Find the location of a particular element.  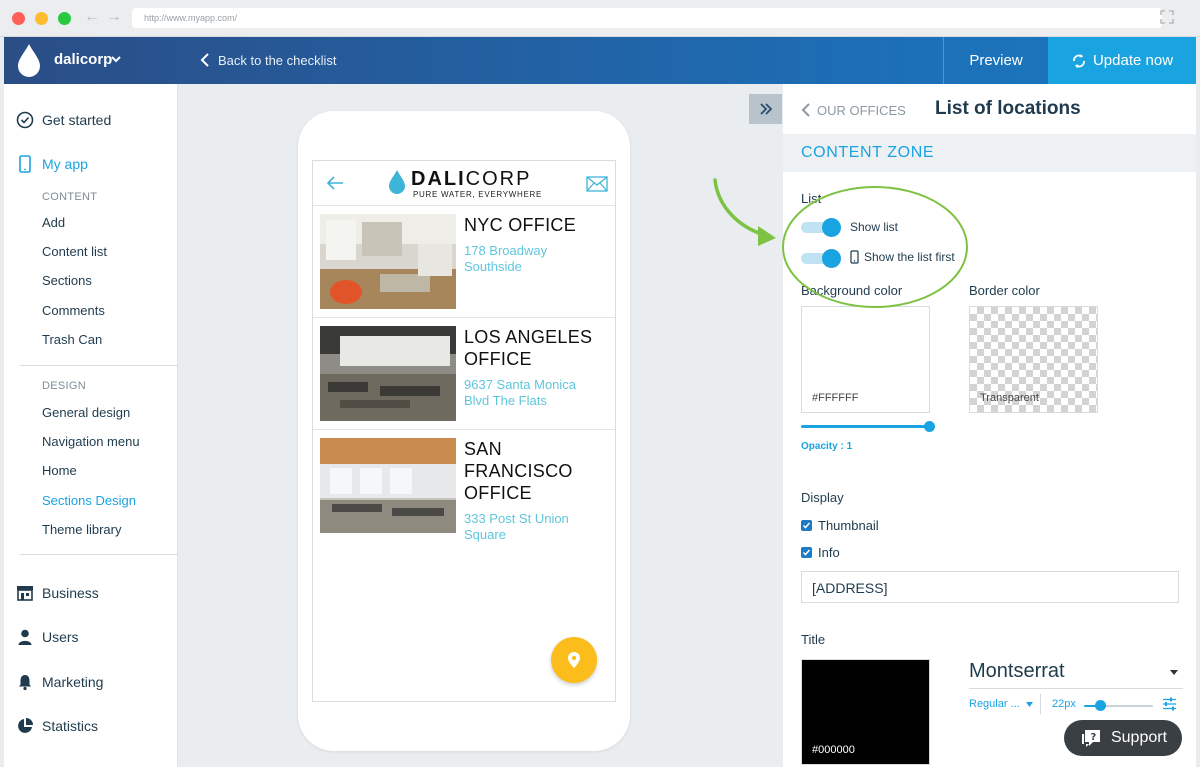

content-zone-heading: CONTENT ZONE is located at coordinates (989, 153).